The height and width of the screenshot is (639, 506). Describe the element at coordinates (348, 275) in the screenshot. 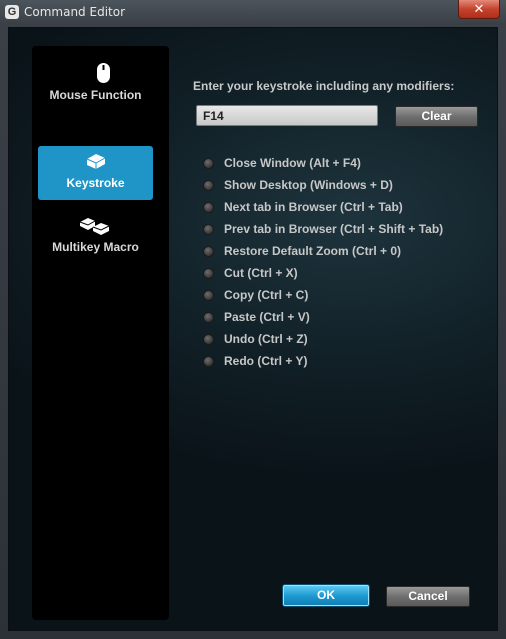

I see `option-cut: Cut (Ctrl + X)` at that location.